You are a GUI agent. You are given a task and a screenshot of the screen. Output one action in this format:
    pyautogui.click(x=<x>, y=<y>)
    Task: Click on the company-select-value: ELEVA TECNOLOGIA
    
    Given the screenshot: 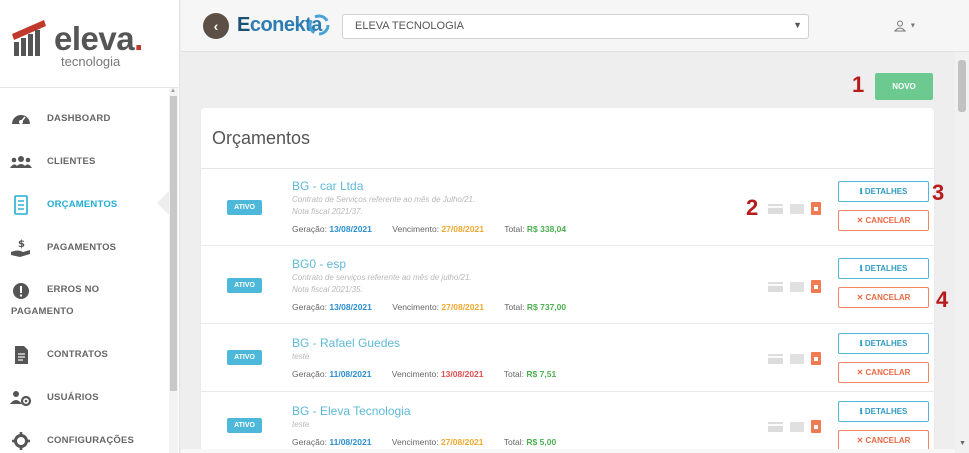 What is the action you would take?
    pyautogui.click(x=410, y=26)
    